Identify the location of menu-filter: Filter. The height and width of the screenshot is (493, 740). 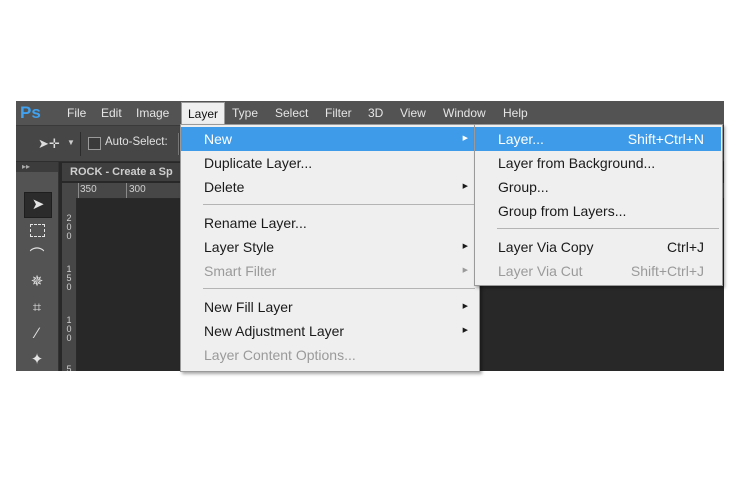
(338, 113).